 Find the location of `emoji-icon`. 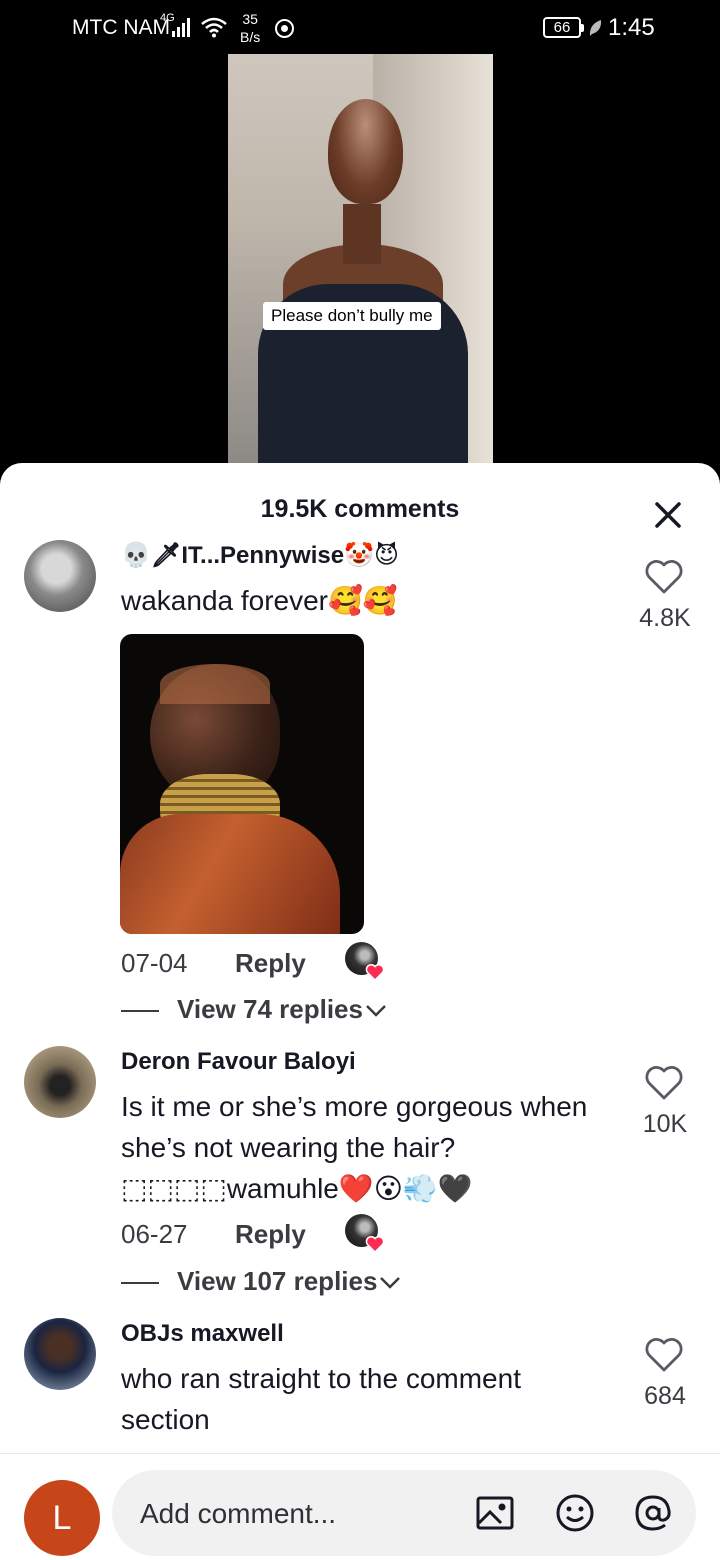

emoji-icon is located at coordinates (575, 1513).